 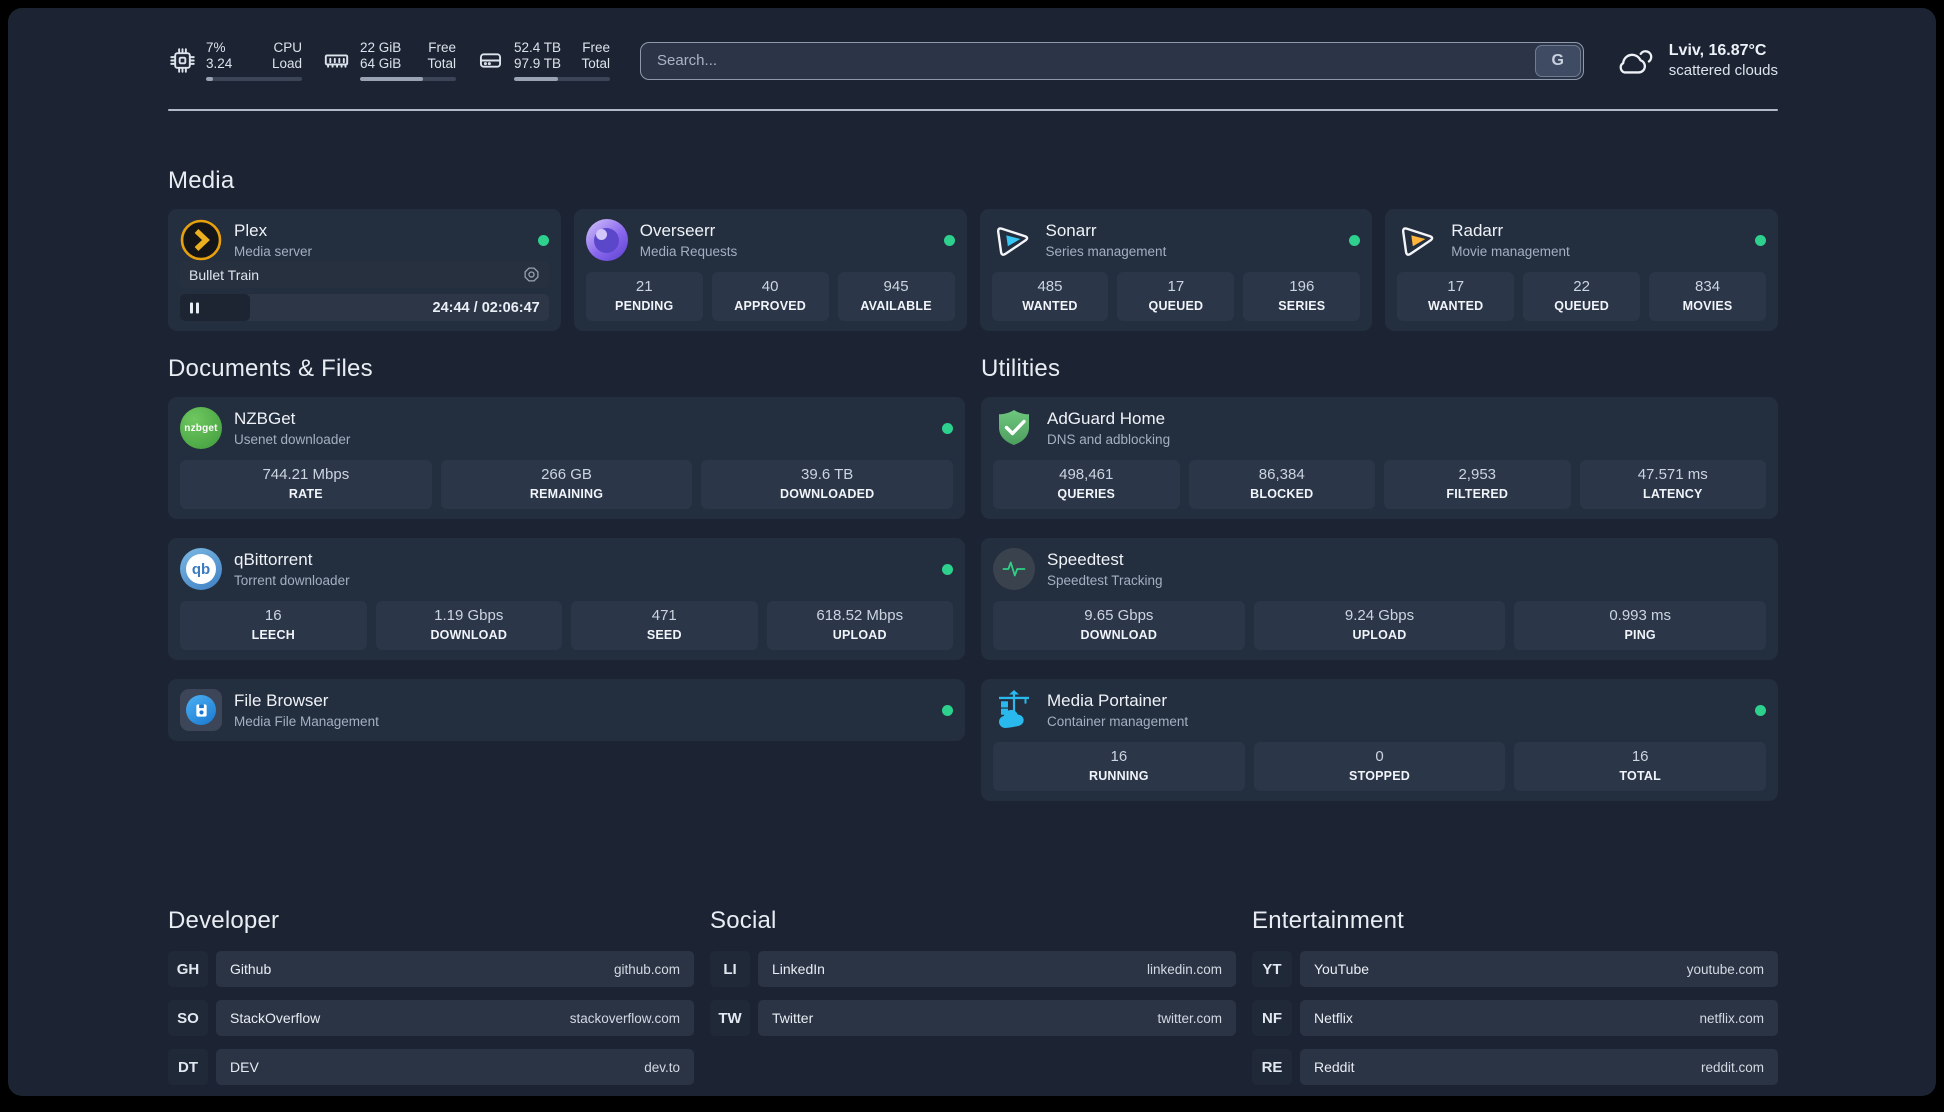 I want to click on bookmark-url: dev.to, so click(x=662, y=1067).